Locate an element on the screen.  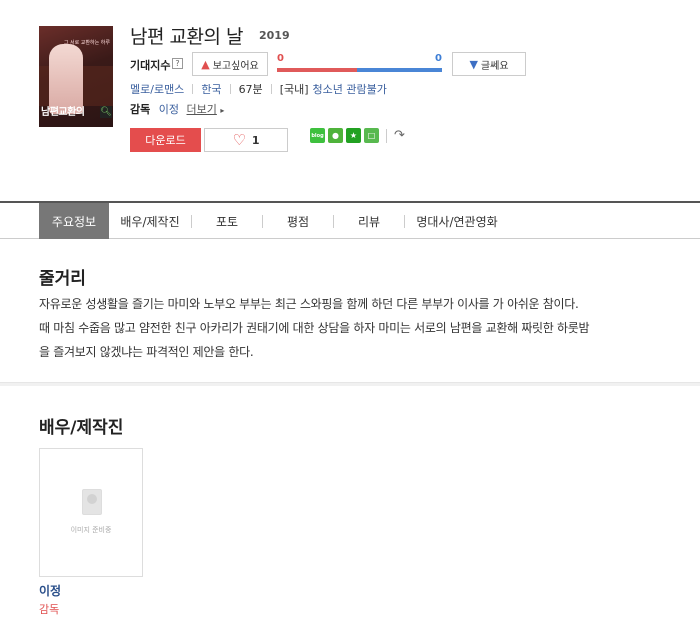
genre-link: 멜로/로맨스 is located at coordinates (157, 89).